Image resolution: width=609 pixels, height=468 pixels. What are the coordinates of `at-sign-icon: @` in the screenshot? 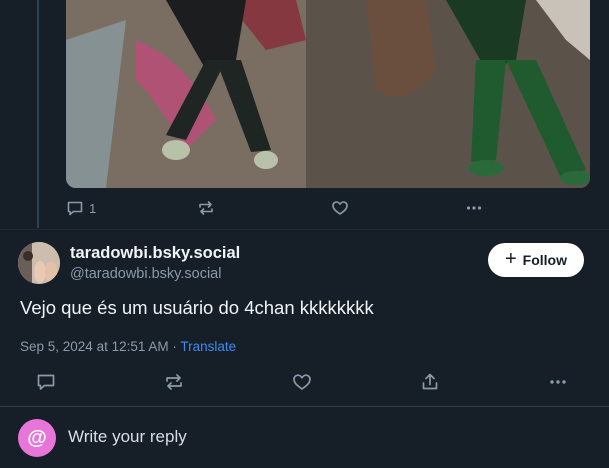 It's located at (37, 437).